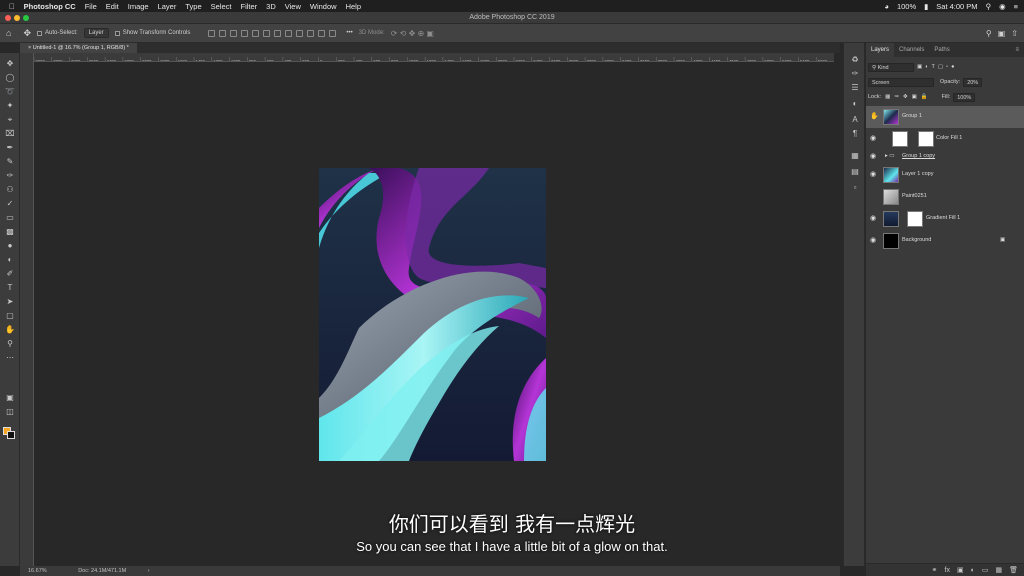  What do you see at coordinates (914, 97) in the screenshot?
I see `lock-artboard-icon: ▣` at bounding box center [914, 97].